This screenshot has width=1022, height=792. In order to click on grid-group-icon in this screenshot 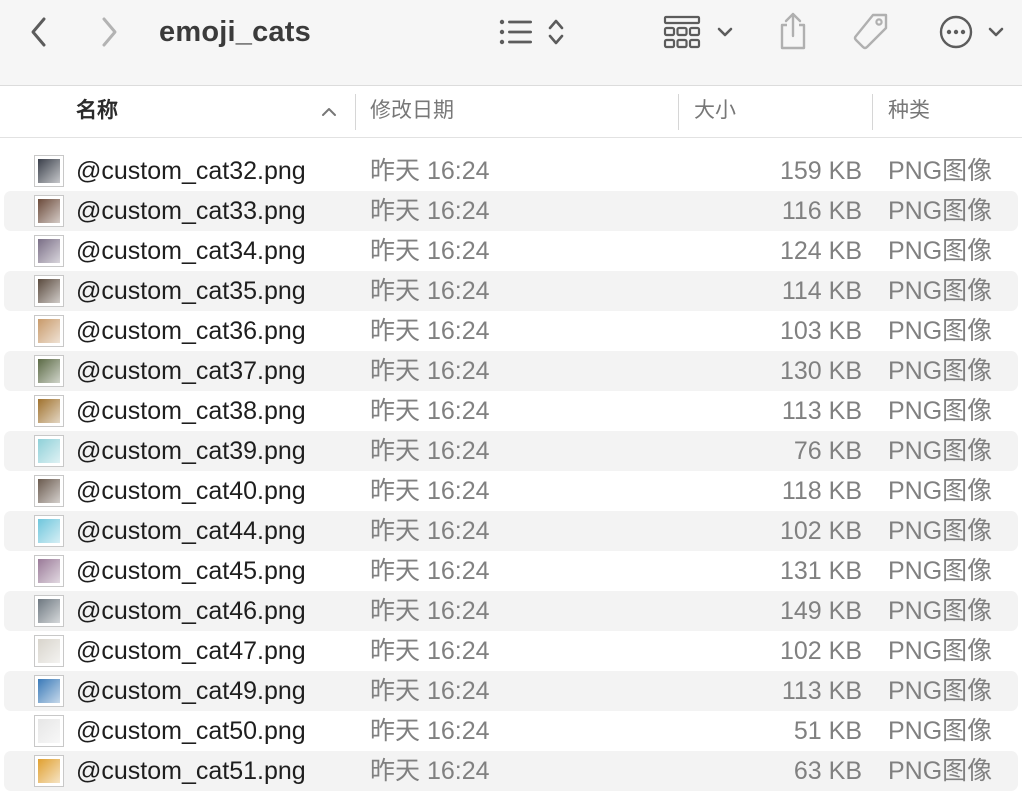, I will do `click(682, 32)`.